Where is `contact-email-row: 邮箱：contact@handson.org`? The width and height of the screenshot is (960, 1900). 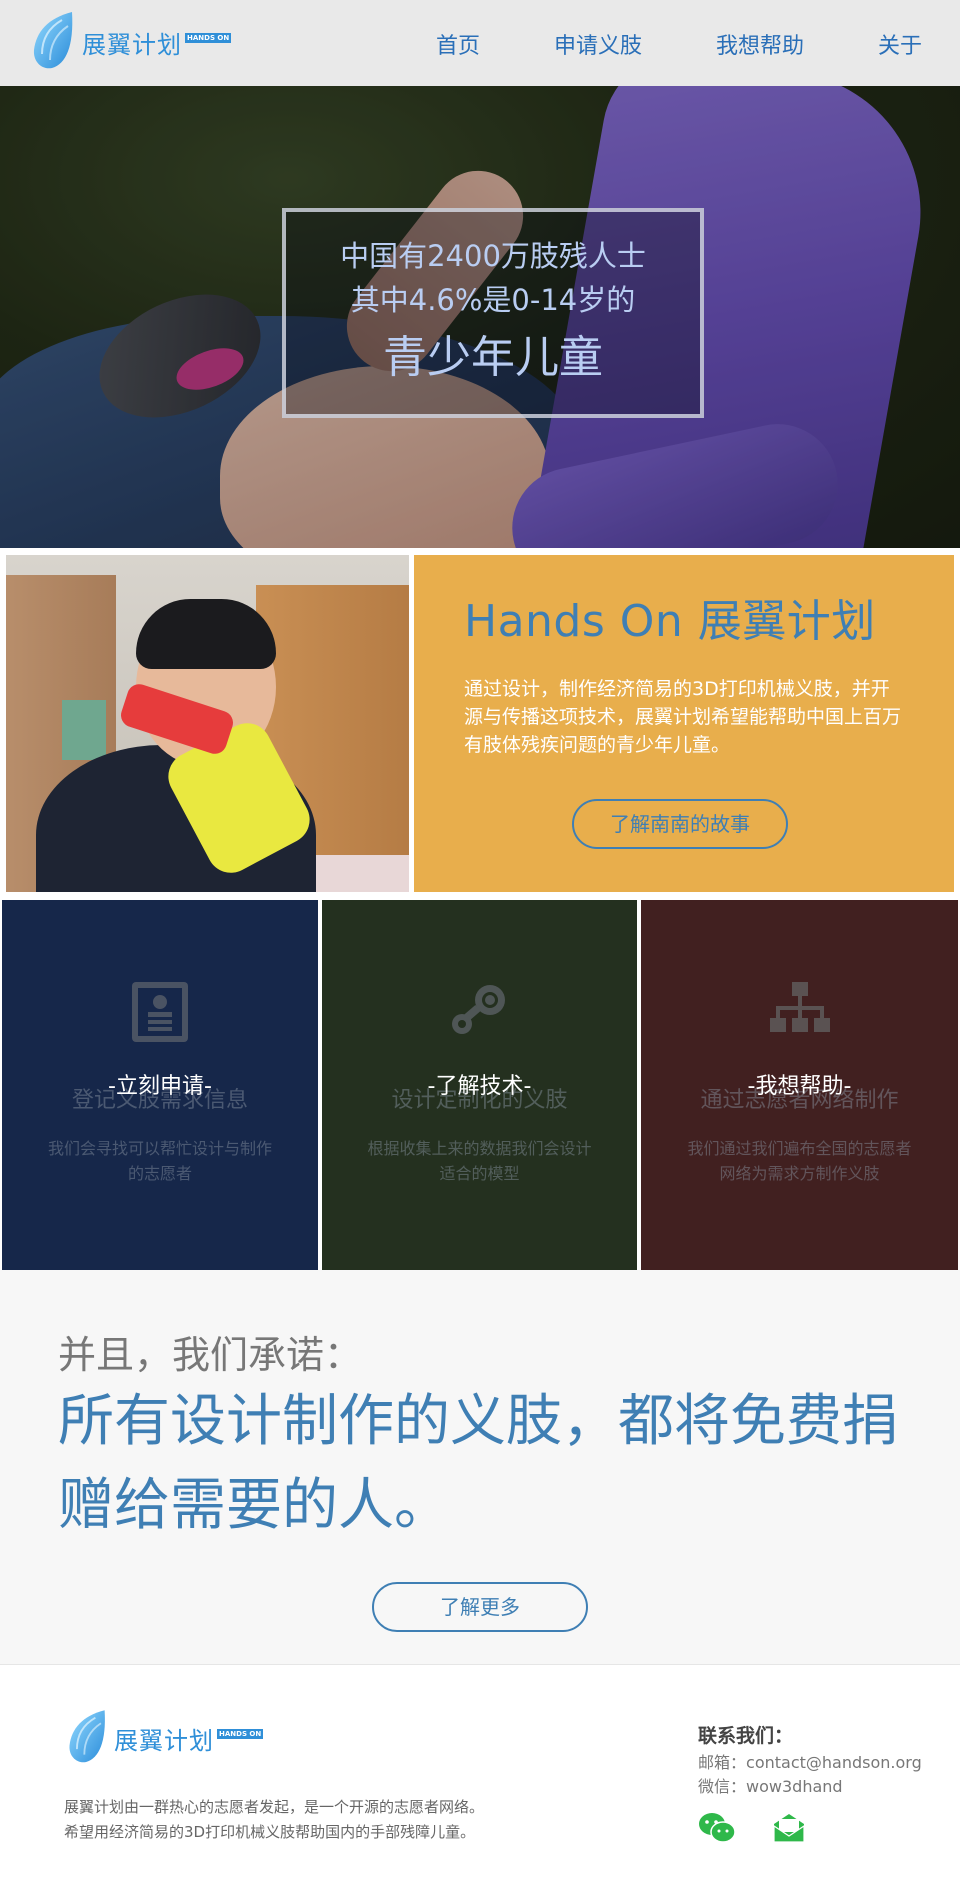 contact-email-row: 邮箱：contact@handson.org is located at coordinates (810, 1763).